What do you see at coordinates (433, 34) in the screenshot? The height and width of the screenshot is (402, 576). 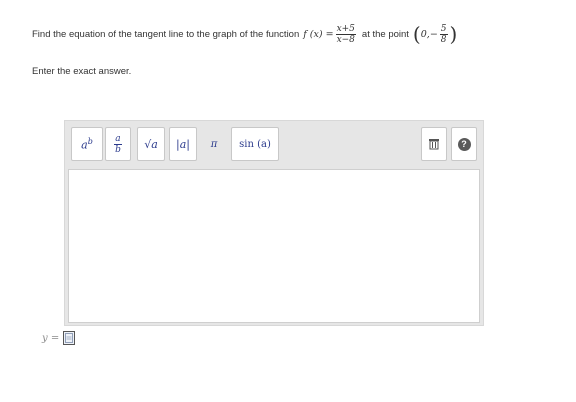 I see `point-sign: −` at bounding box center [433, 34].